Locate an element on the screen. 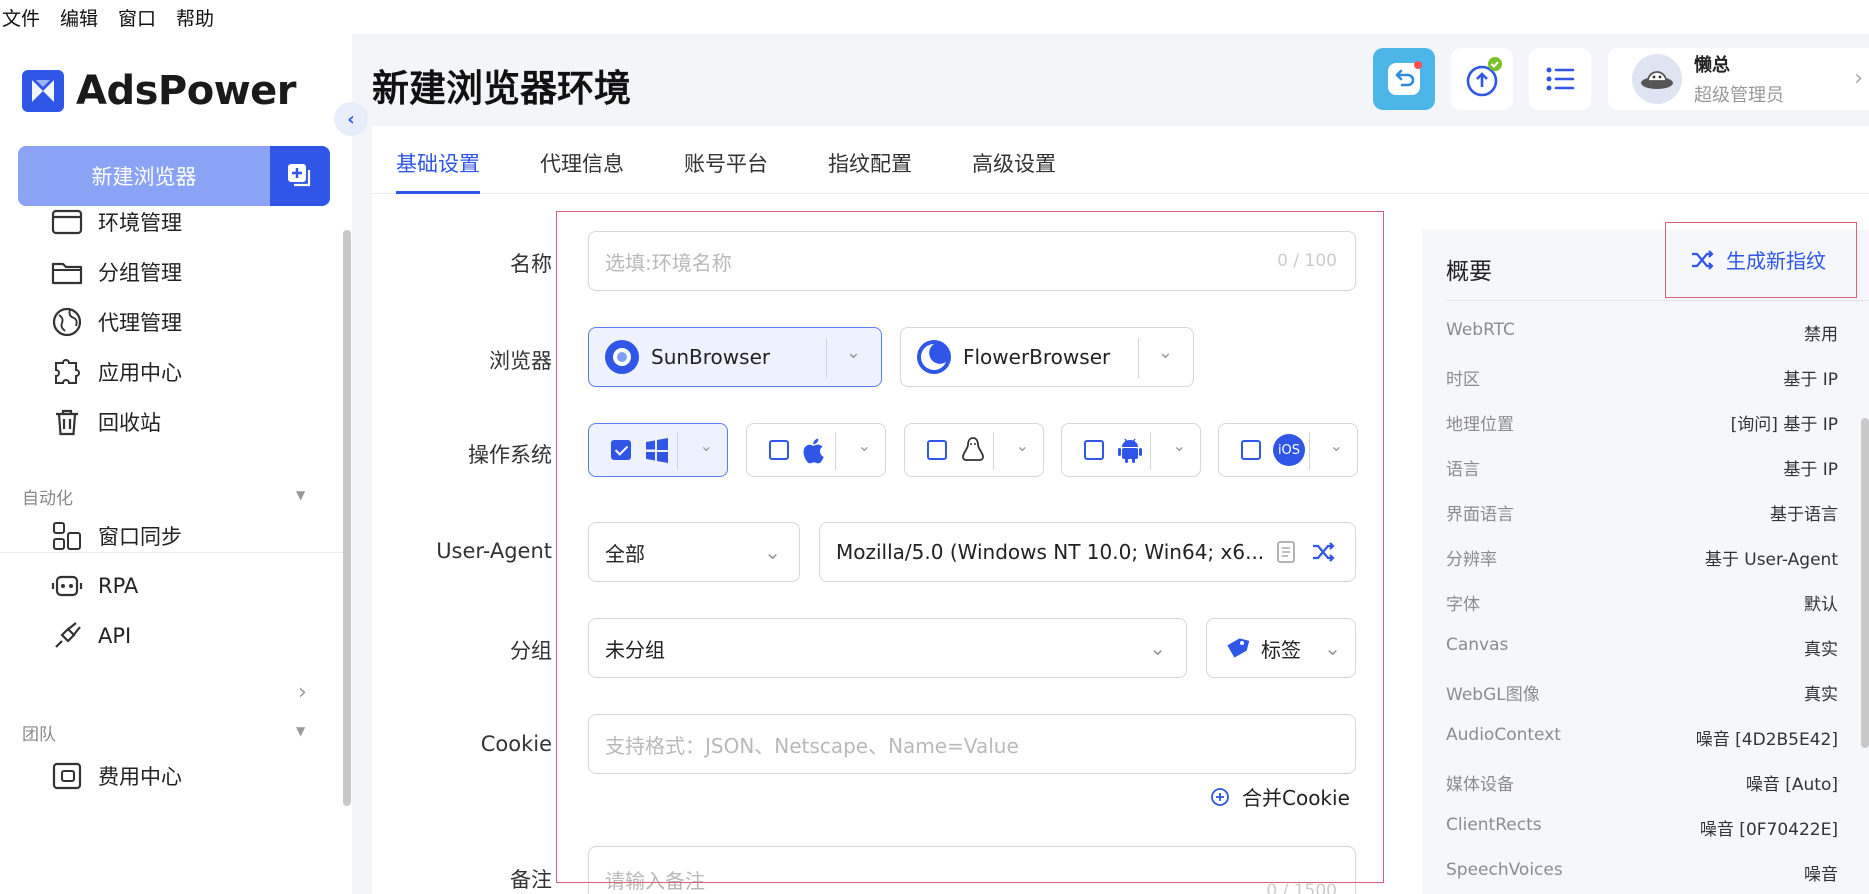 This screenshot has height=894, width=1869. sidebar-item-trash: 回收站 is located at coordinates (105, 422).